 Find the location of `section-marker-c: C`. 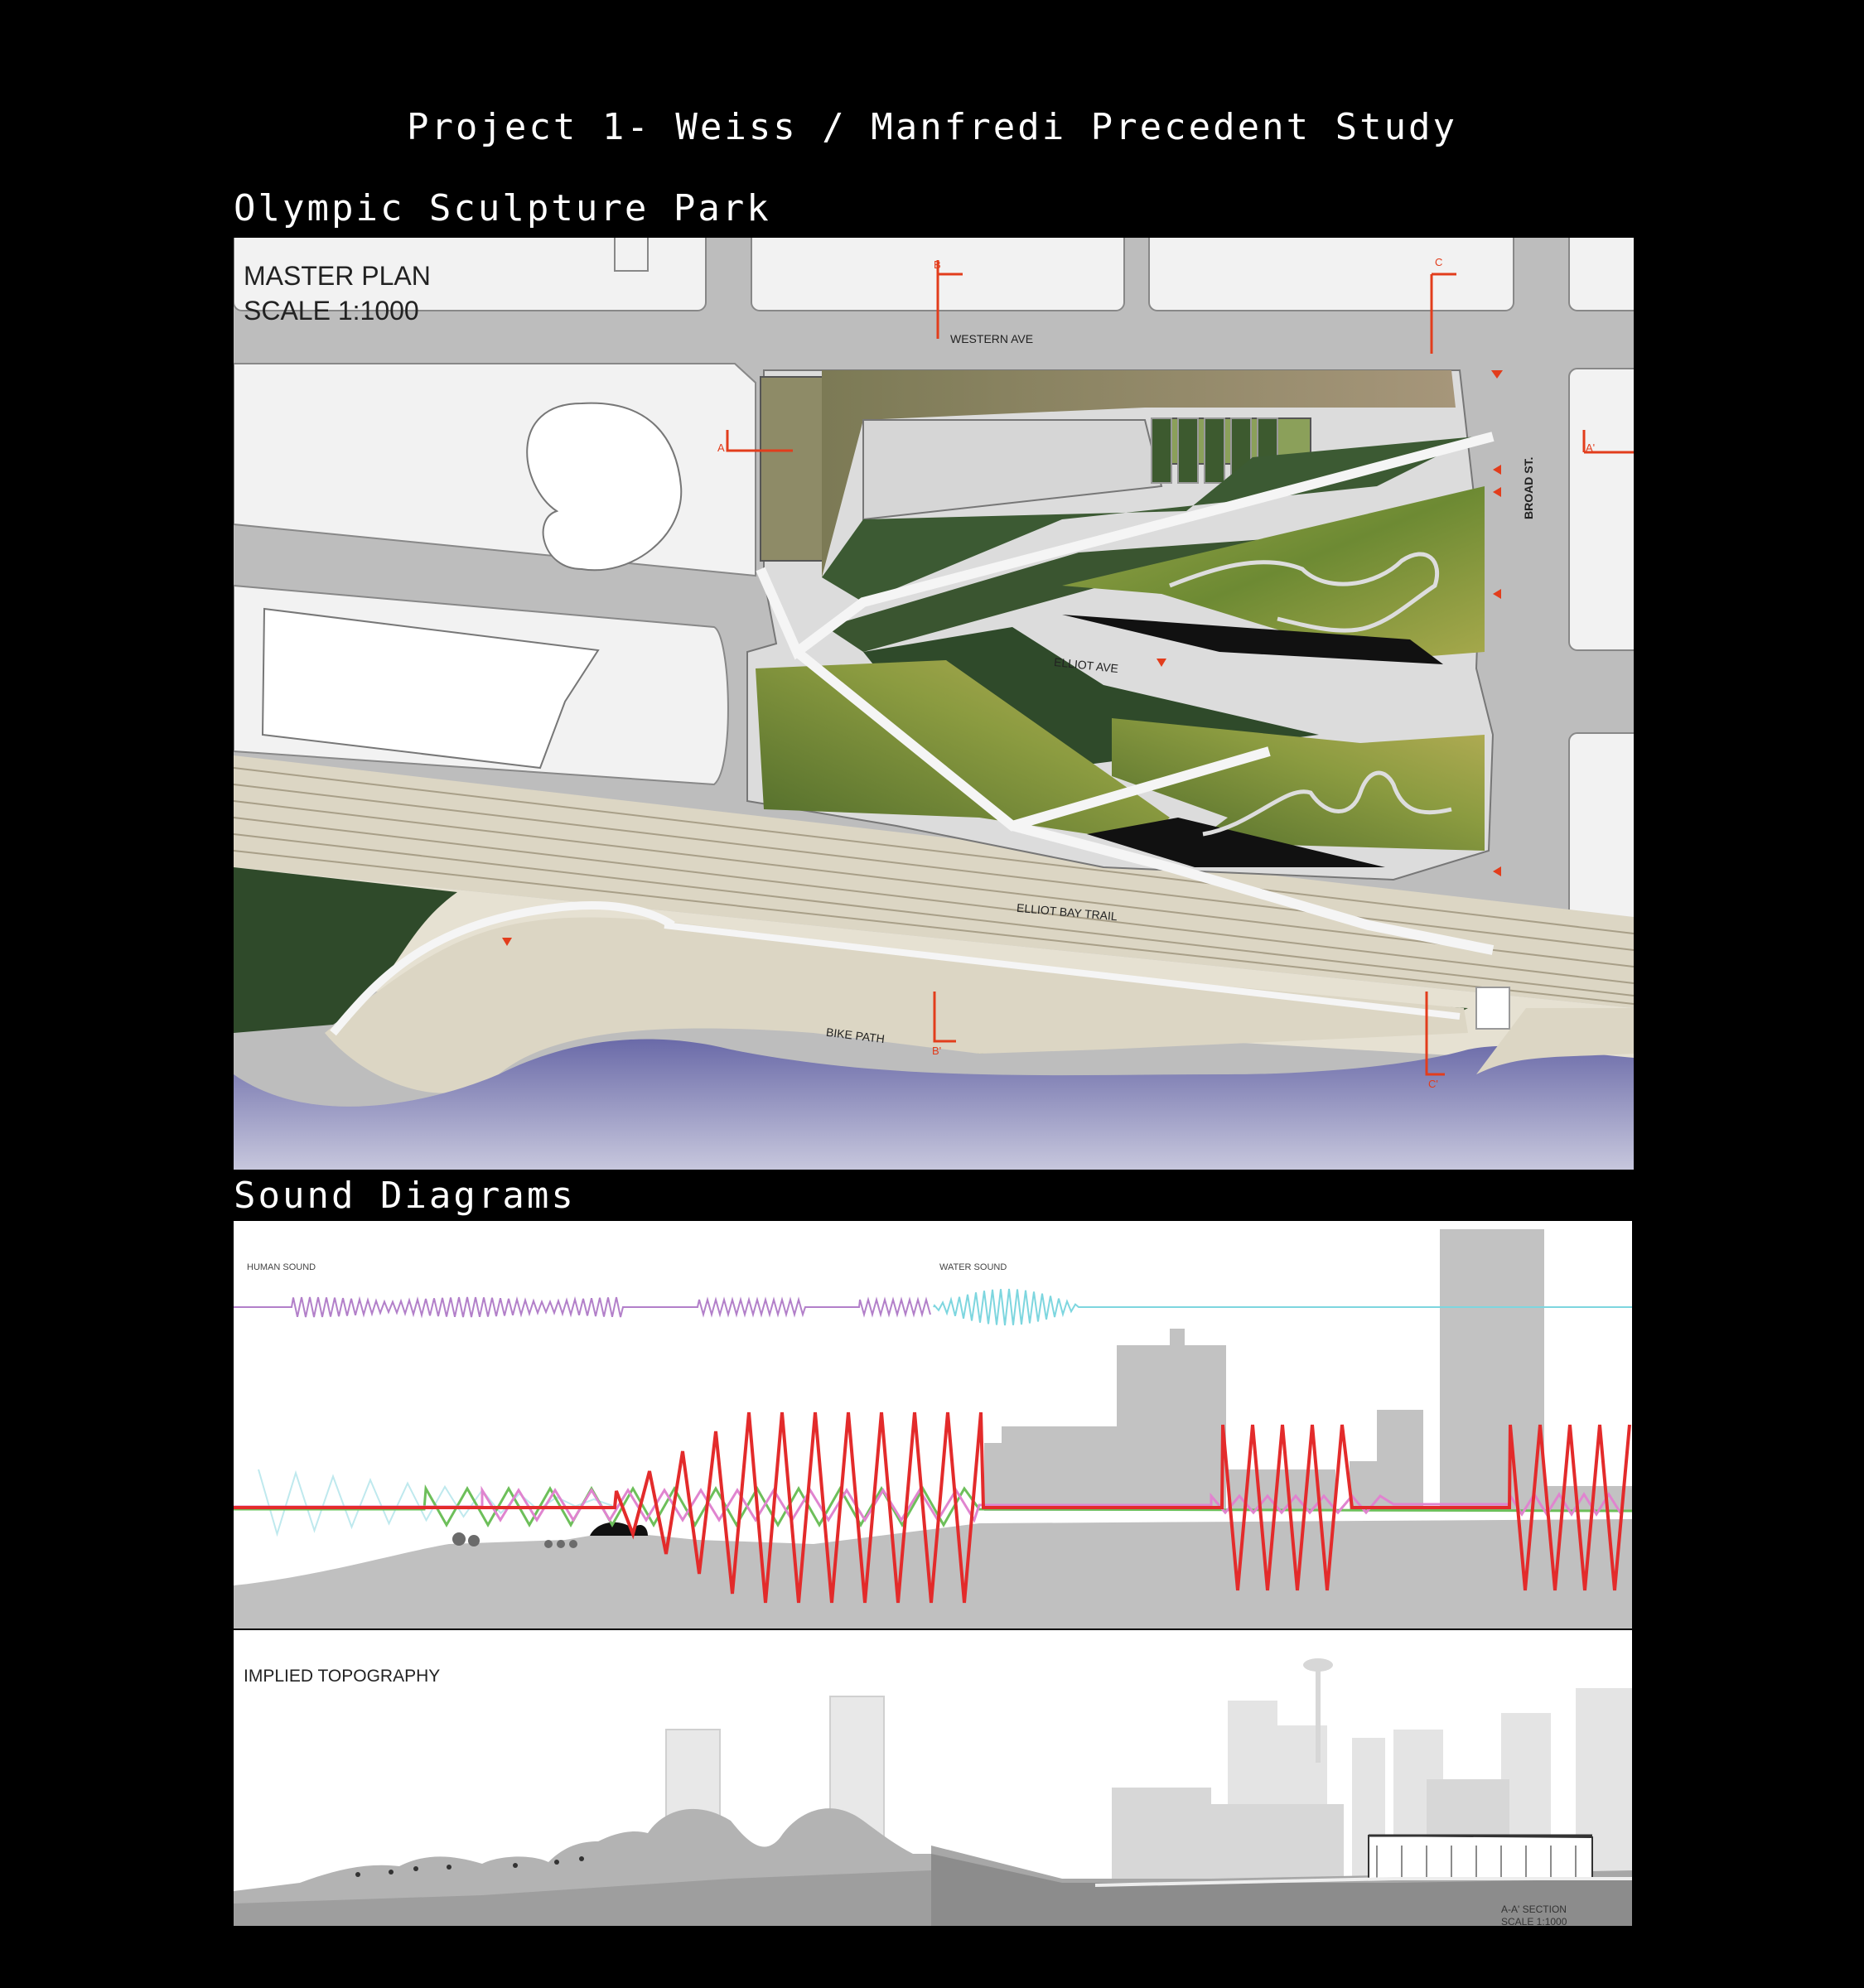

section-marker-c: C is located at coordinates (1439, 262).